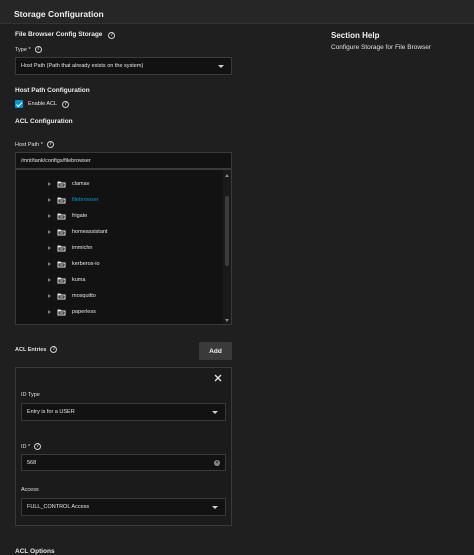  Describe the element at coordinates (80, 216) in the screenshot. I see `tree-item-label: frigate` at that location.